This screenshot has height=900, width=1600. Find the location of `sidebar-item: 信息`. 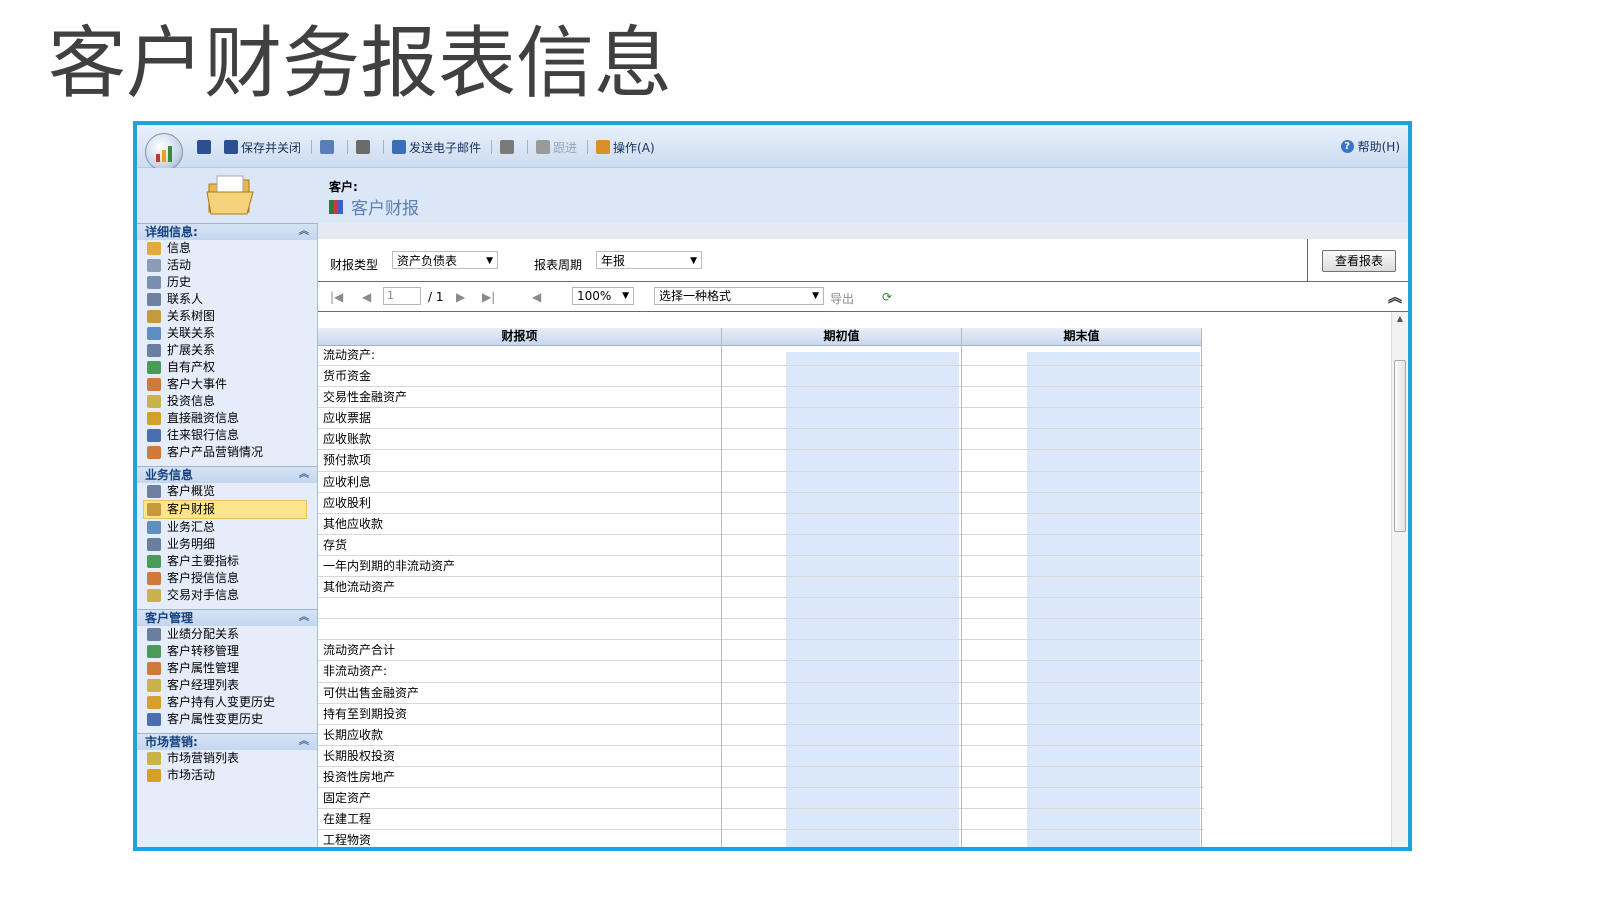

sidebar-item: 信息 is located at coordinates (227, 248).